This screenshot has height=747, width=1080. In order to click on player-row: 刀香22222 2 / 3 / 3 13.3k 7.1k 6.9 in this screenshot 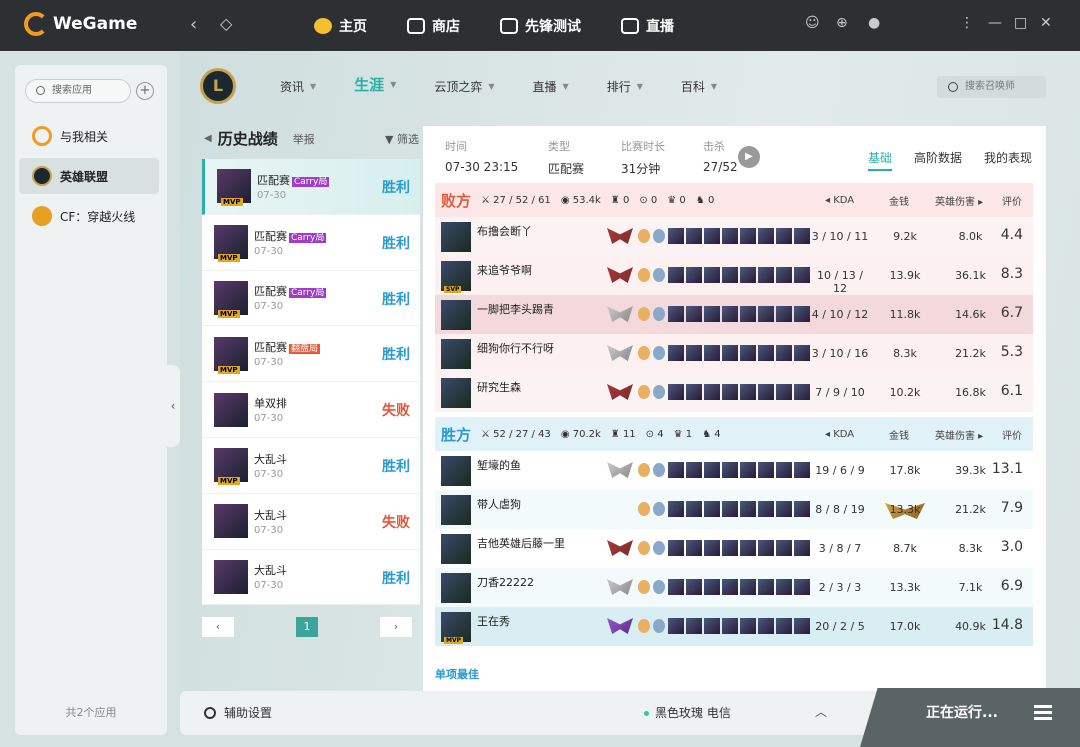, I will do `click(734, 587)`.